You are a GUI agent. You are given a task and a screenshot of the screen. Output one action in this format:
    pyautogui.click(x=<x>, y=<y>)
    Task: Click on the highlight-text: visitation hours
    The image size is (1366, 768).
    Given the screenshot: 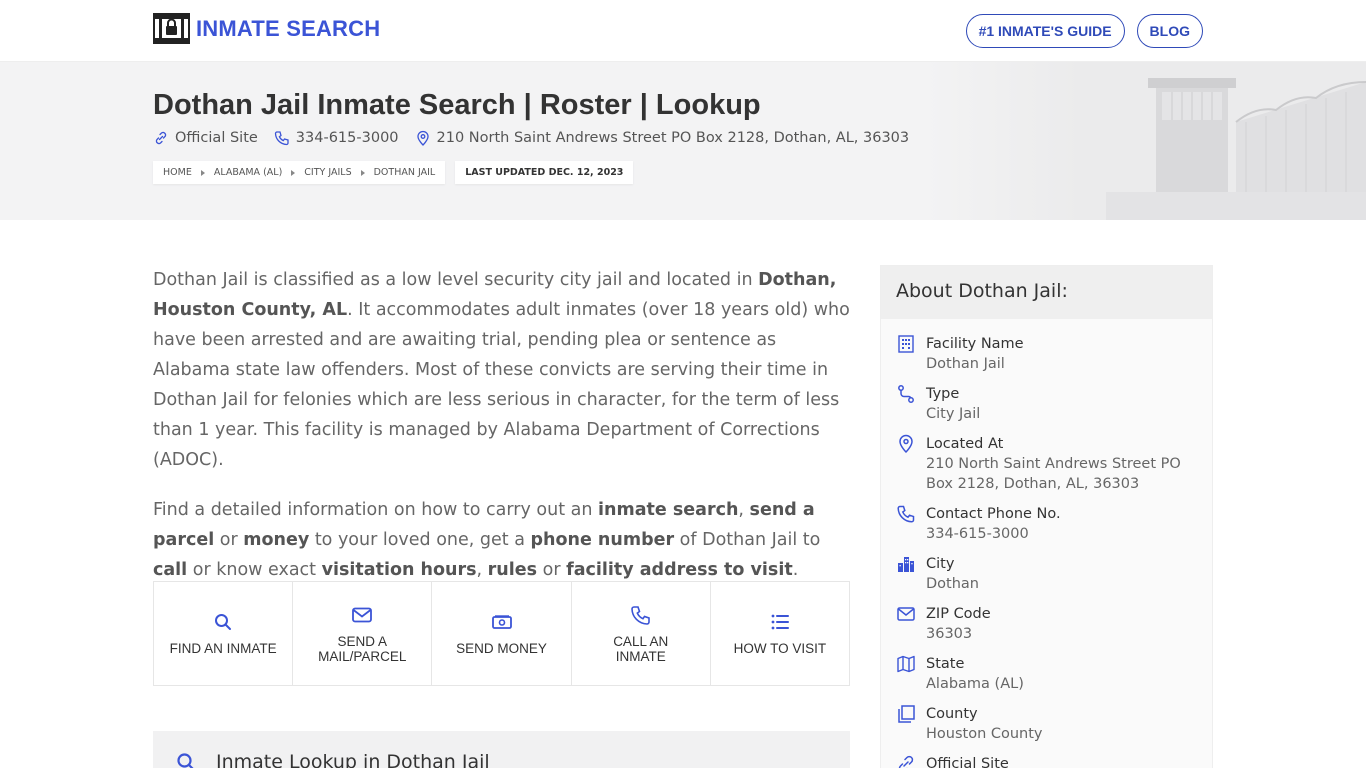 What is the action you would take?
    pyautogui.click(x=399, y=570)
    